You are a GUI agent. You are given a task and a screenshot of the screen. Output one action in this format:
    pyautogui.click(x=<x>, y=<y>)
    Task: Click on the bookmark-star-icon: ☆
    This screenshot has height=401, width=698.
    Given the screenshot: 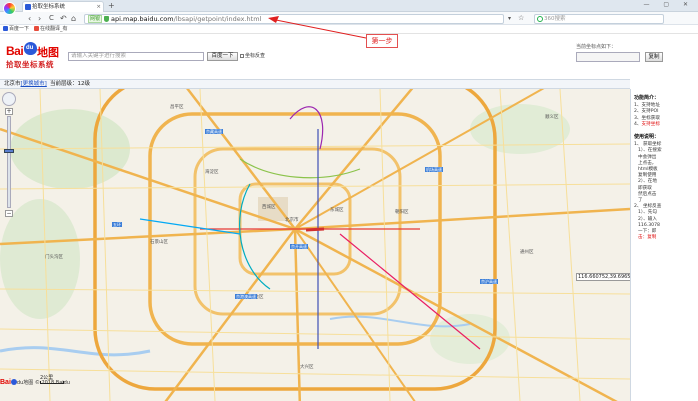 What is the action you would take?
    pyautogui.click(x=521, y=18)
    